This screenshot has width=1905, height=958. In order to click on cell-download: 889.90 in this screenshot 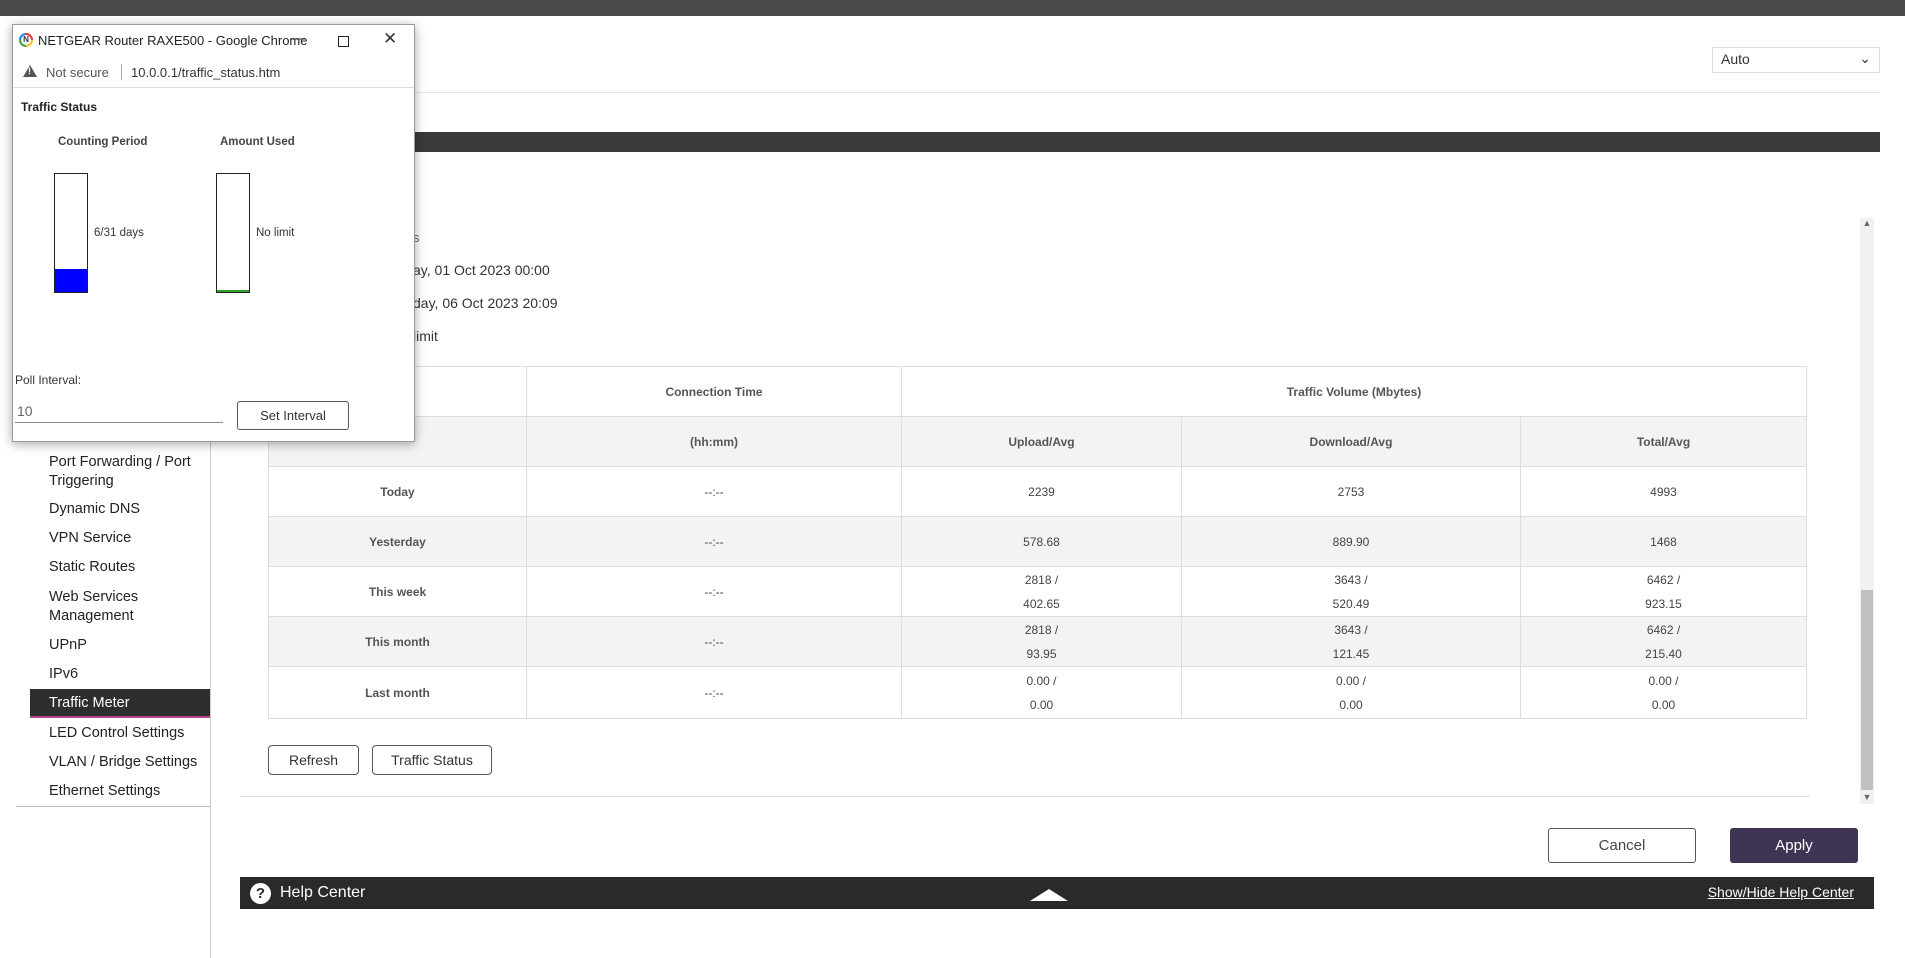, I will do `click(1351, 541)`.